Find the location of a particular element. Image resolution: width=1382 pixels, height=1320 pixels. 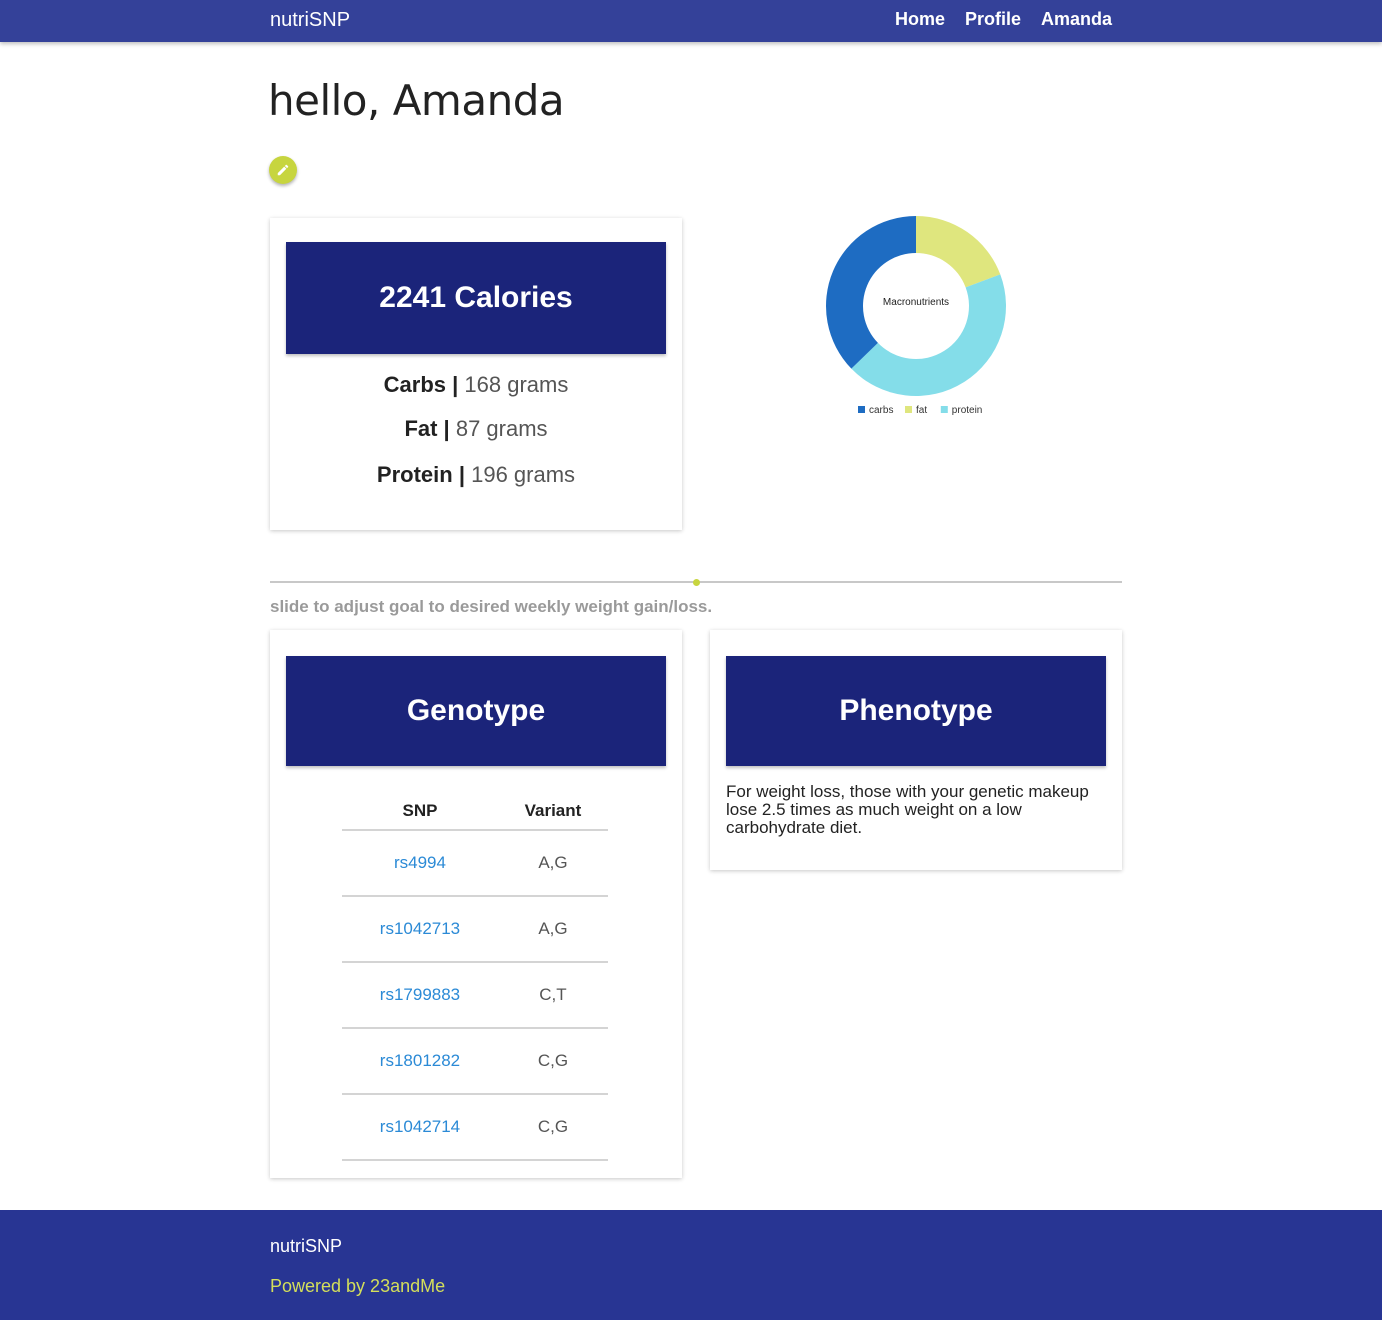

calories-title: 2241 Calories is located at coordinates (476, 297).